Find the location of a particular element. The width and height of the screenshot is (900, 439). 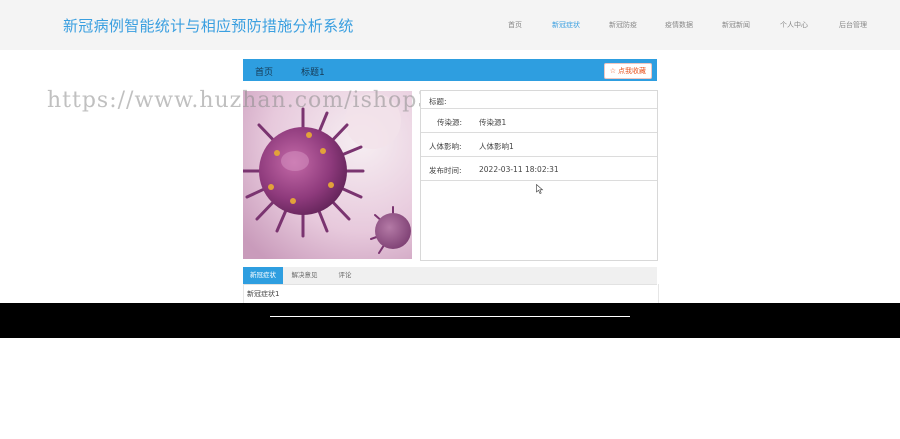

title-label: 标题: is located at coordinates (438, 101).